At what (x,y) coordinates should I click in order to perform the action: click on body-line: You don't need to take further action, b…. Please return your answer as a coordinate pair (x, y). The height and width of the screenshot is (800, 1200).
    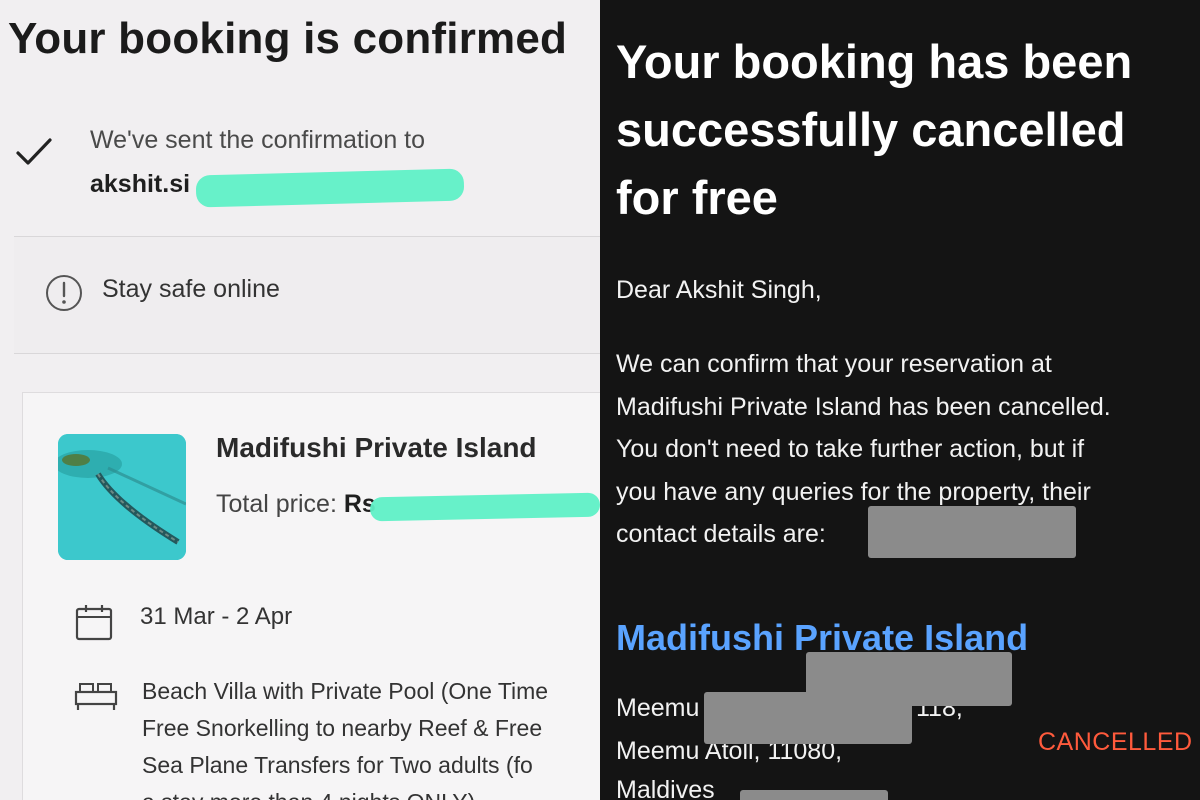
    Looking at the image, I should click on (850, 449).